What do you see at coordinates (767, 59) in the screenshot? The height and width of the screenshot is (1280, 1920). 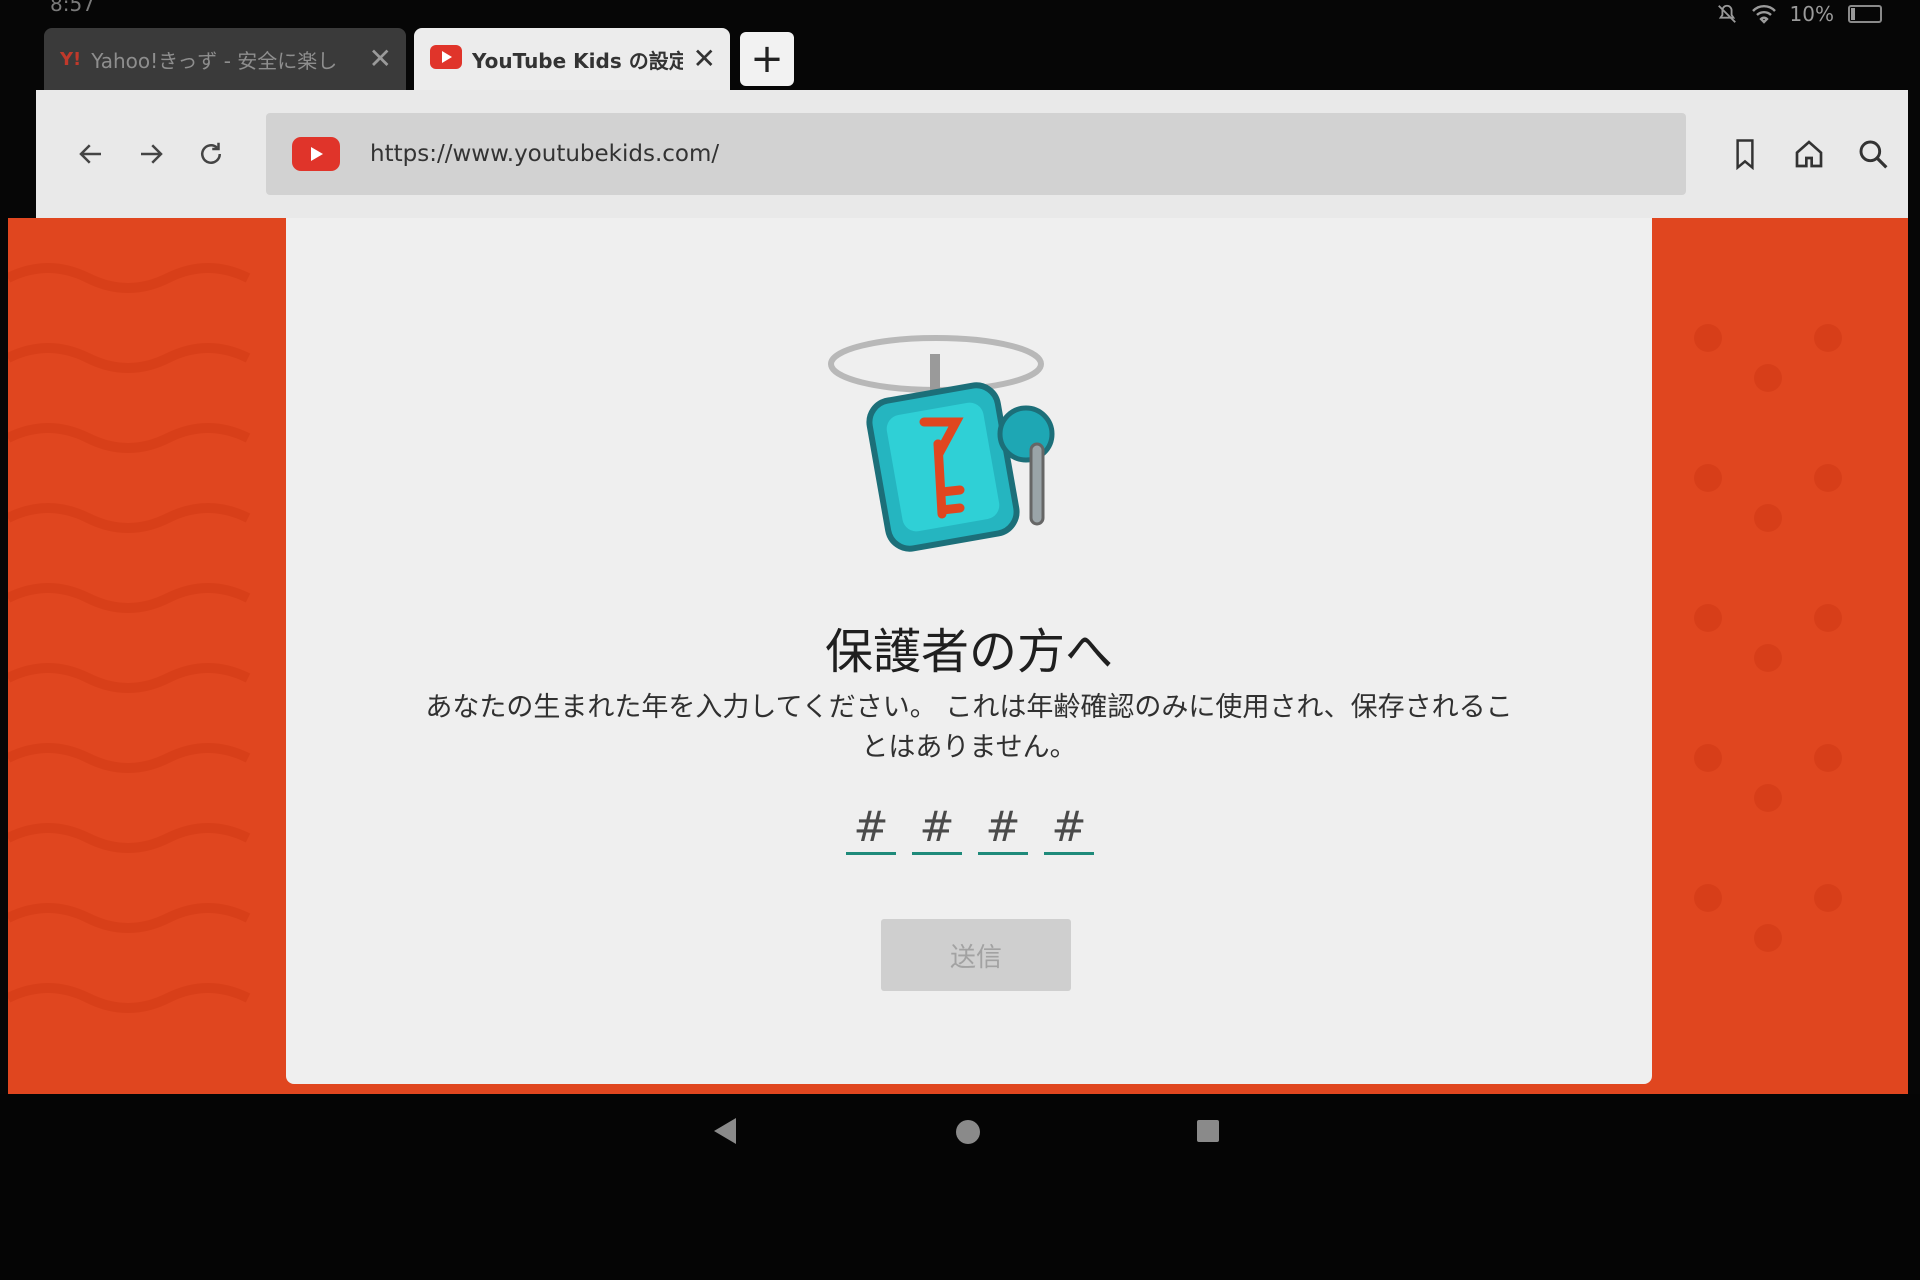 I see `new-tab-button: +` at bounding box center [767, 59].